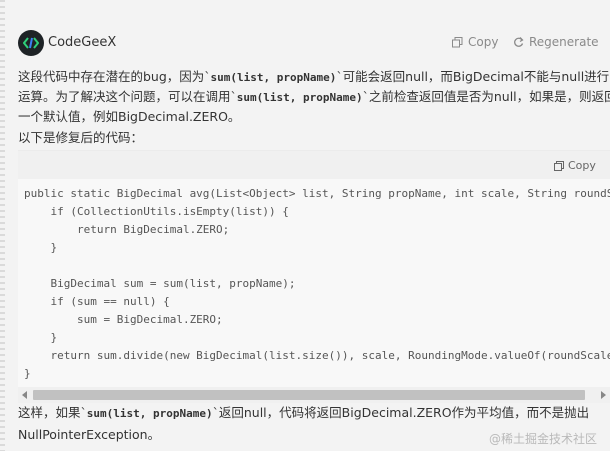 The width and height of the screenshot is (610, 451). I want to click on response-paragraph-4: 以下是修复后的代码：, so click(81, 137).